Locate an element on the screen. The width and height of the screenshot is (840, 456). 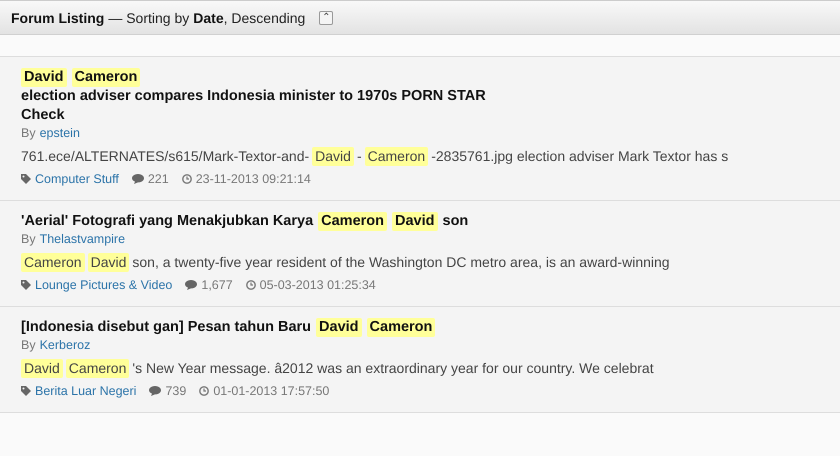
post-title: [Indonesia disebut gan] Pesan tahun Baru is located at coordinates (166, 327).